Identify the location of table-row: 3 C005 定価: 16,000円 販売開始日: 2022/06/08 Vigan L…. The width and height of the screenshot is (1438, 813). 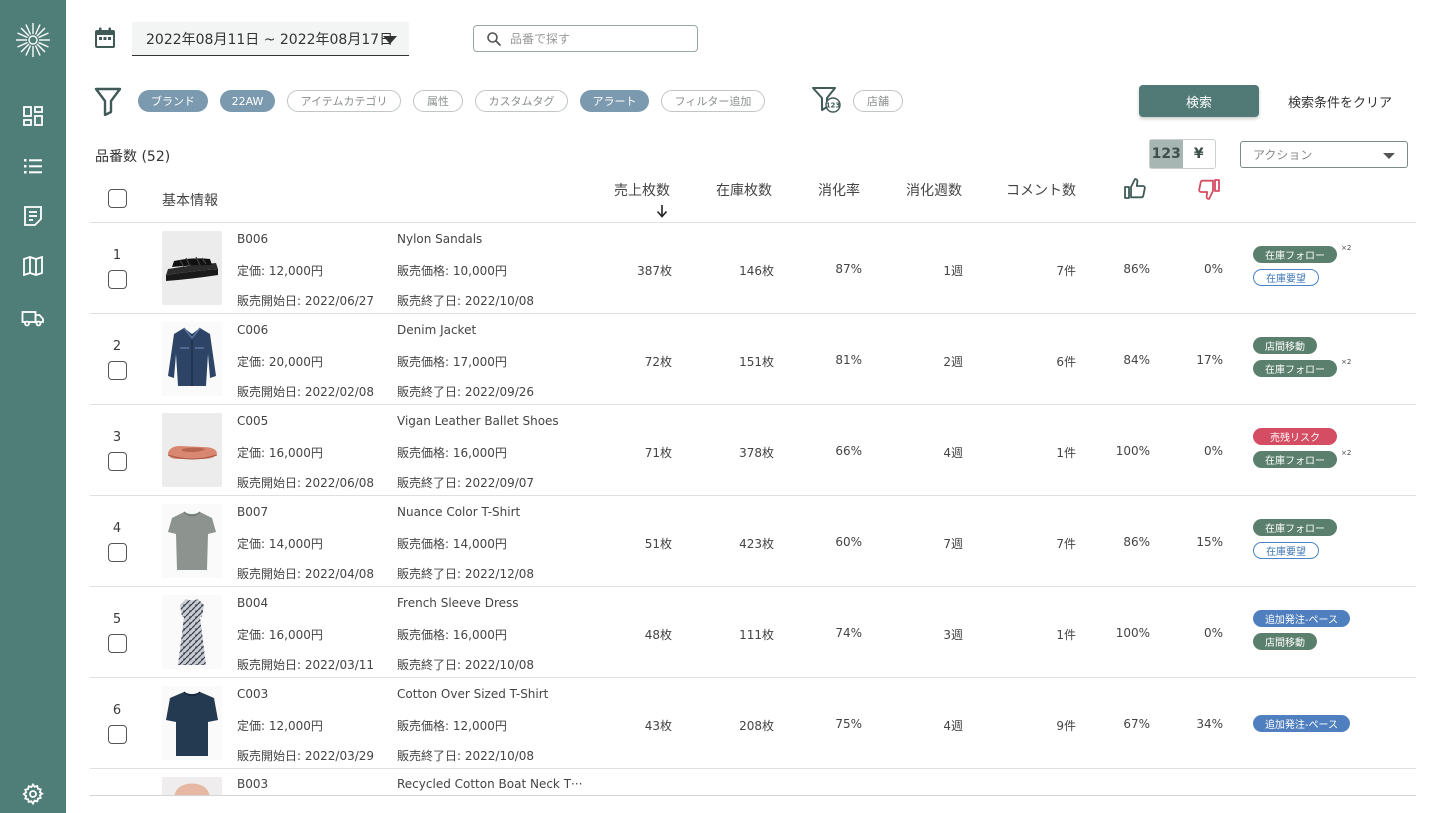
(753, 450).